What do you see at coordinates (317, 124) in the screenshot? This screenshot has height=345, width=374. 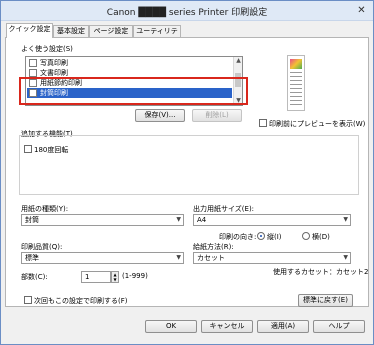 I see `preview-checkbox-label: 印刷前にプレビューを表示(W)` at bounding box center [317, 124].